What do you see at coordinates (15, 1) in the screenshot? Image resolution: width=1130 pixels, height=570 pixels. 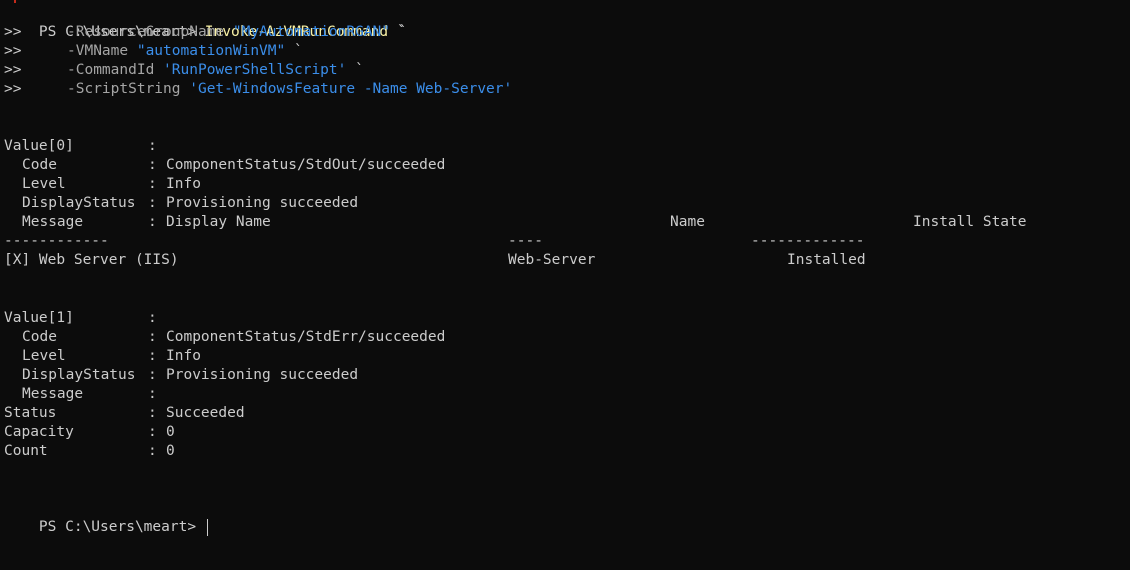 I see `scroll-indicator` at bounding box center [15, 1].